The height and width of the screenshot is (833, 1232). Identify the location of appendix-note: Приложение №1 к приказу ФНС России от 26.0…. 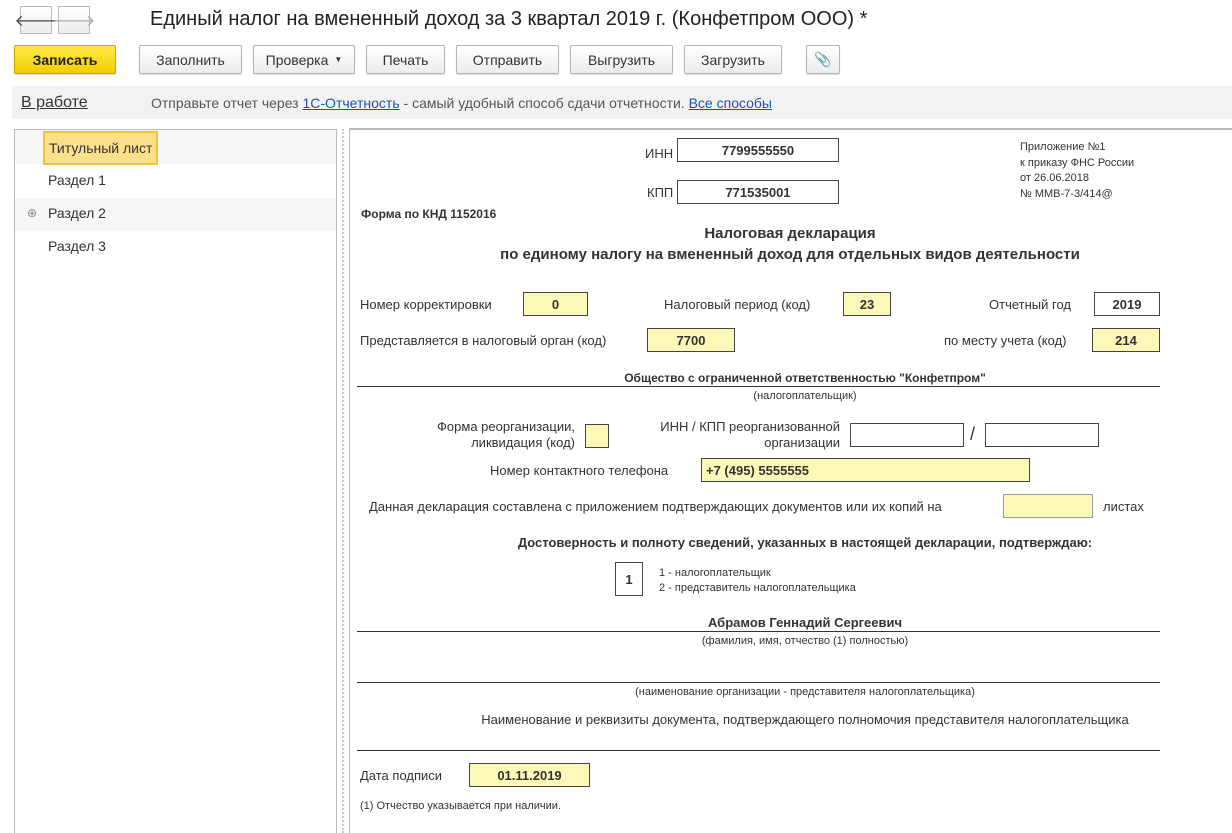
(1077, 171).